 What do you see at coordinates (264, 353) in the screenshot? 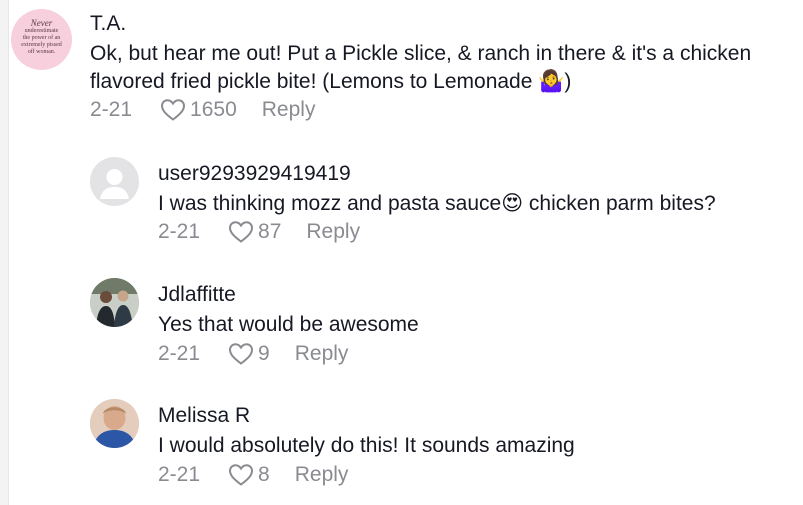
I see `like-count: 9` at bounding box center [264, 353].